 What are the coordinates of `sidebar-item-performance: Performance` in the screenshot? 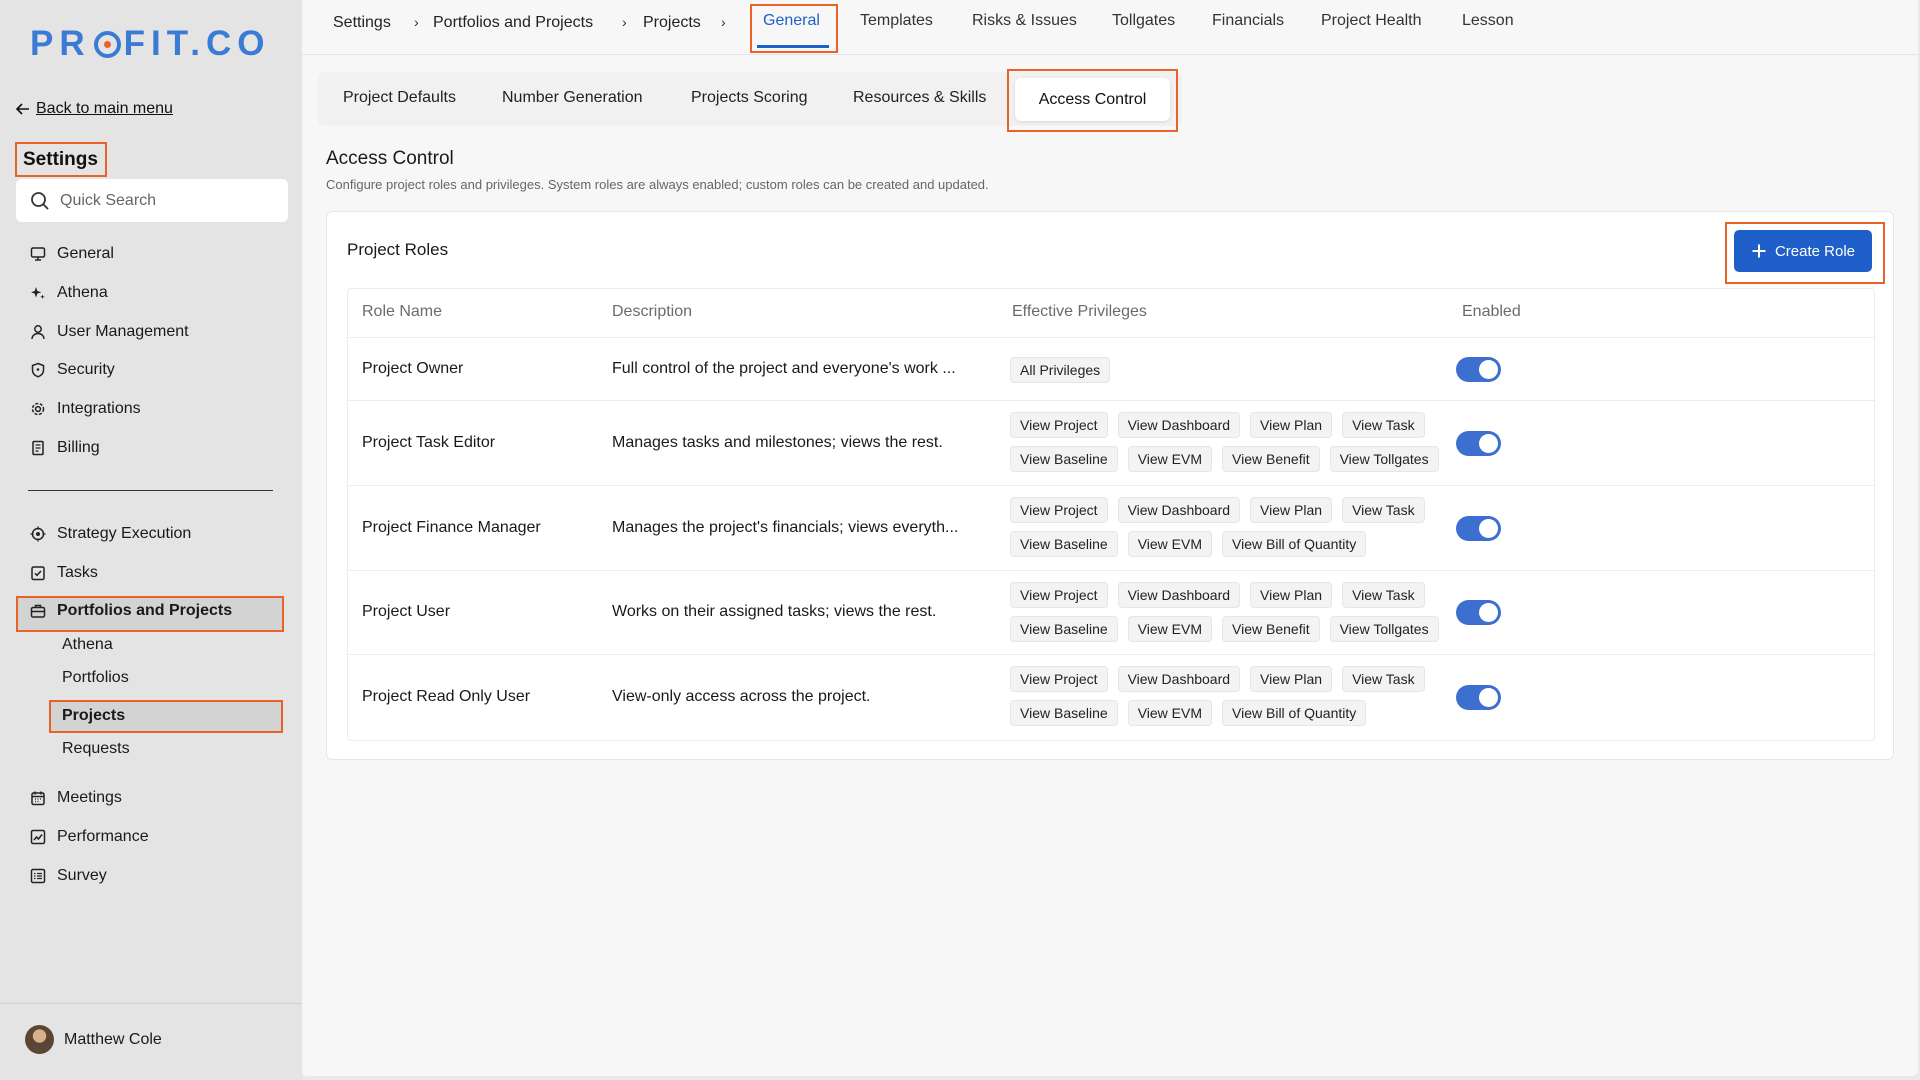 It's located at (89, 837).